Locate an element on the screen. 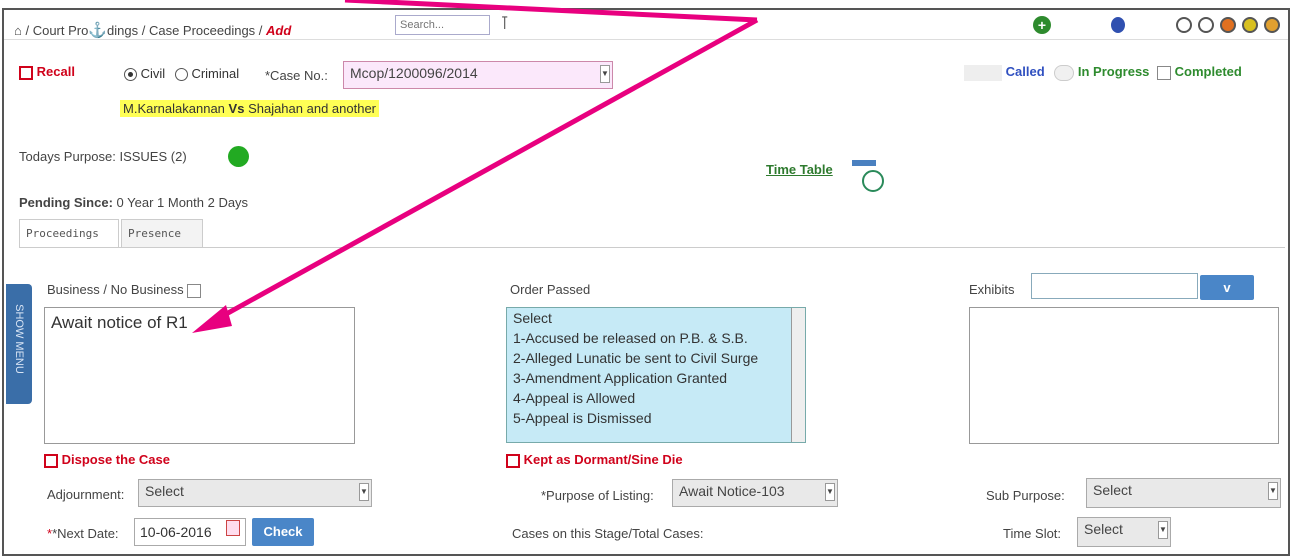 This screenshot has width=1290, height=556. arrow-head is located at coordinates (212, 319).